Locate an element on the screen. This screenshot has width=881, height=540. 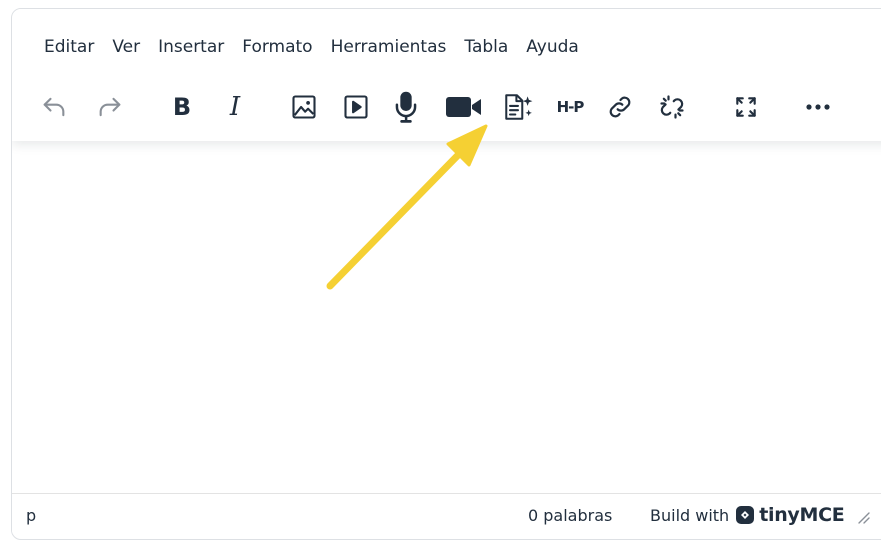
fullscreen-icon is located at coordinates (746, 107).